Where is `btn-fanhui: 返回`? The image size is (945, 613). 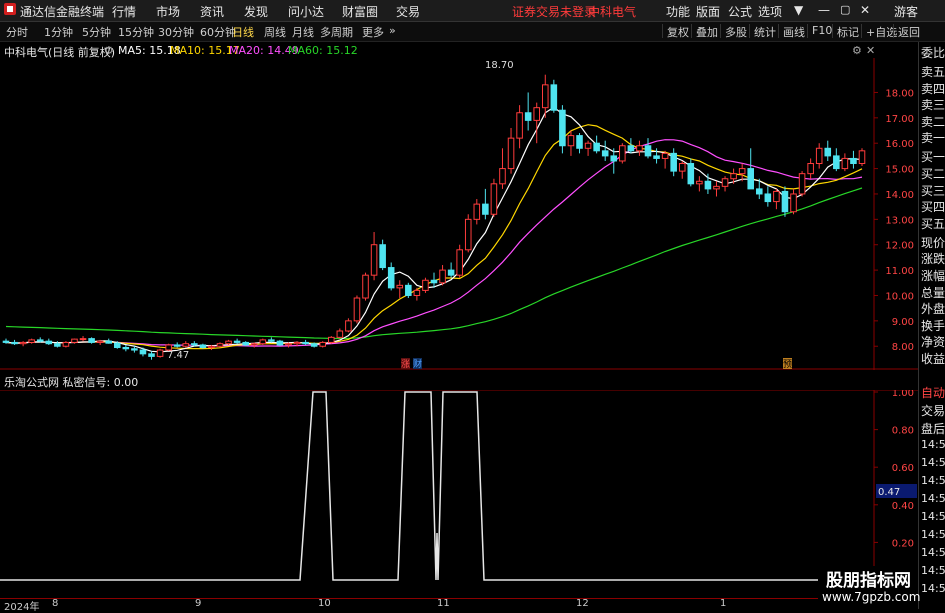 btn-fanhui: 返回 is located at coordinates (908, 31).